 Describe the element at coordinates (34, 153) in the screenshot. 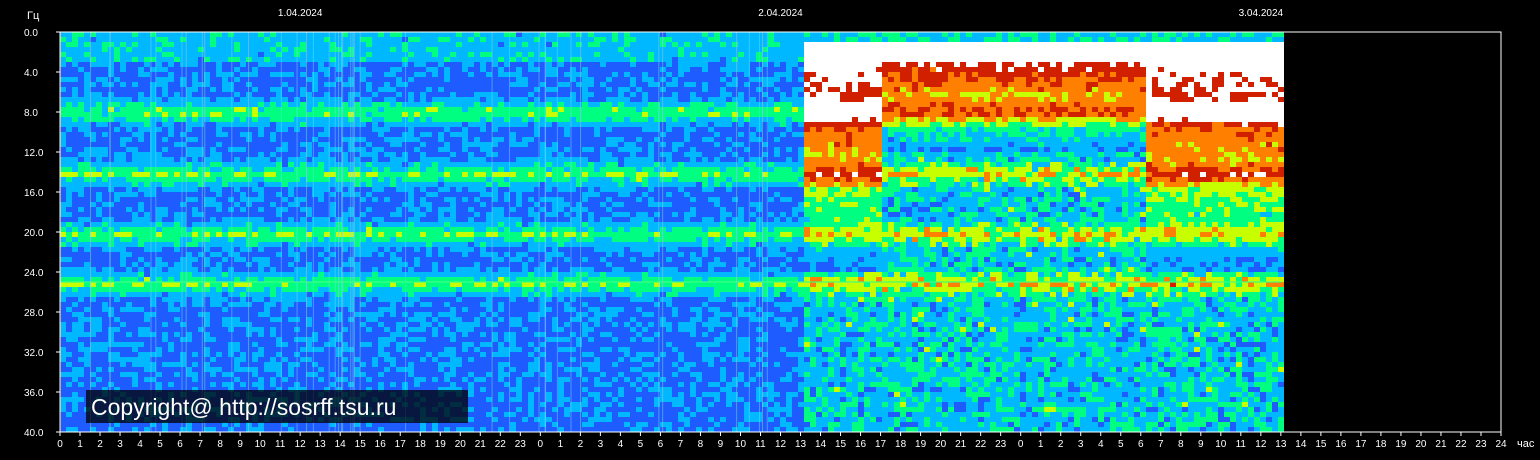

I see `y-tick-label: 12.0` at that location.